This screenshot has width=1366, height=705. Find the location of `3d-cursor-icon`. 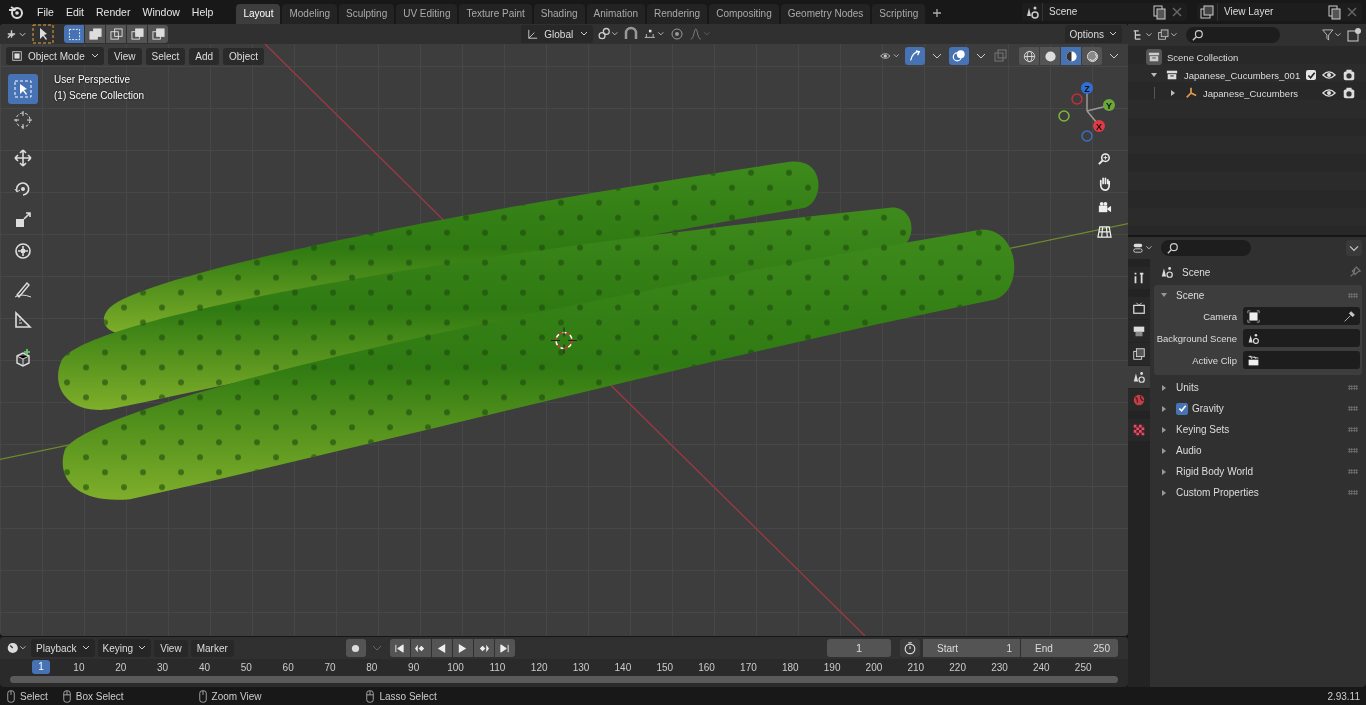

3d-cursor-icon is located at coordinates (564, 340).